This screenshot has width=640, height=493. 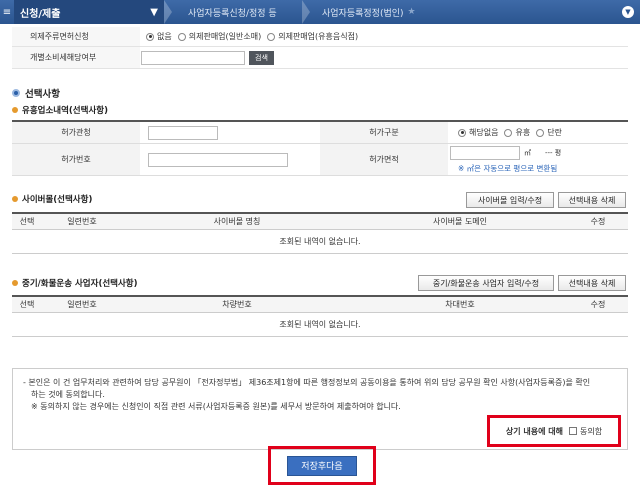 I want to click on radio-entertainment: 유흥, so click(x=517, y=132).